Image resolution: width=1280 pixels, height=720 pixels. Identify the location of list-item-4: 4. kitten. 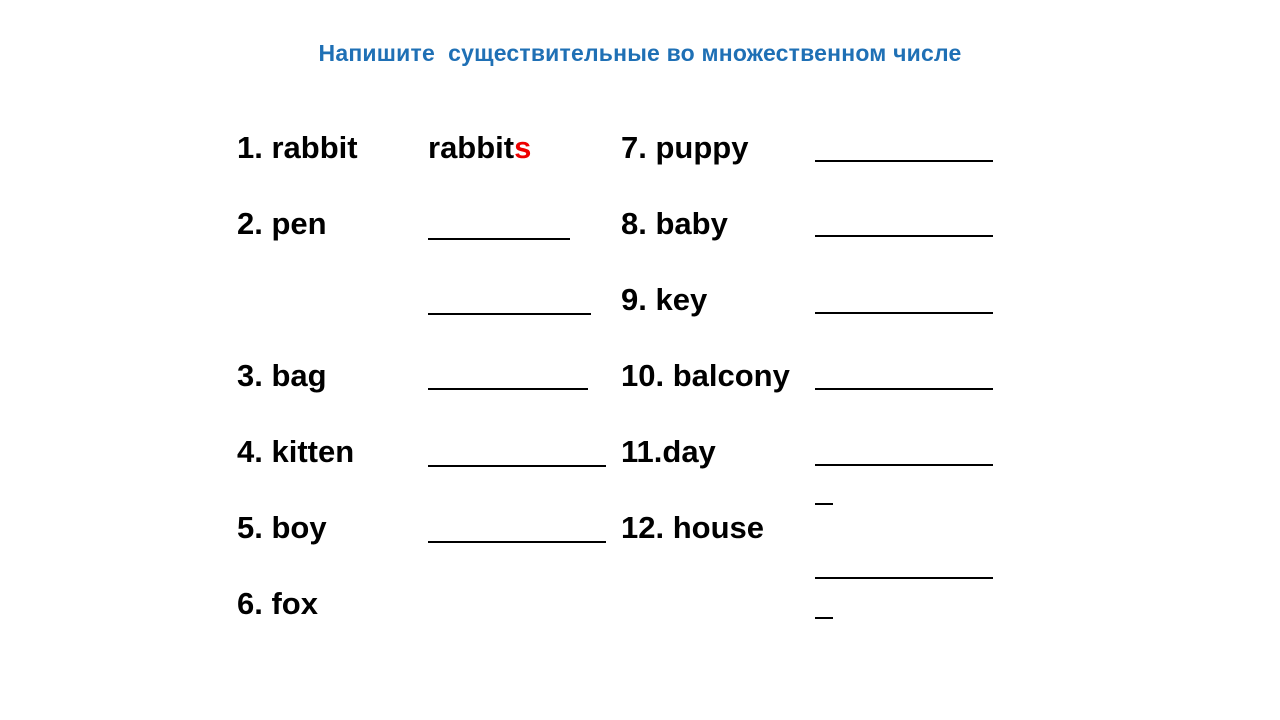
(296, 451).